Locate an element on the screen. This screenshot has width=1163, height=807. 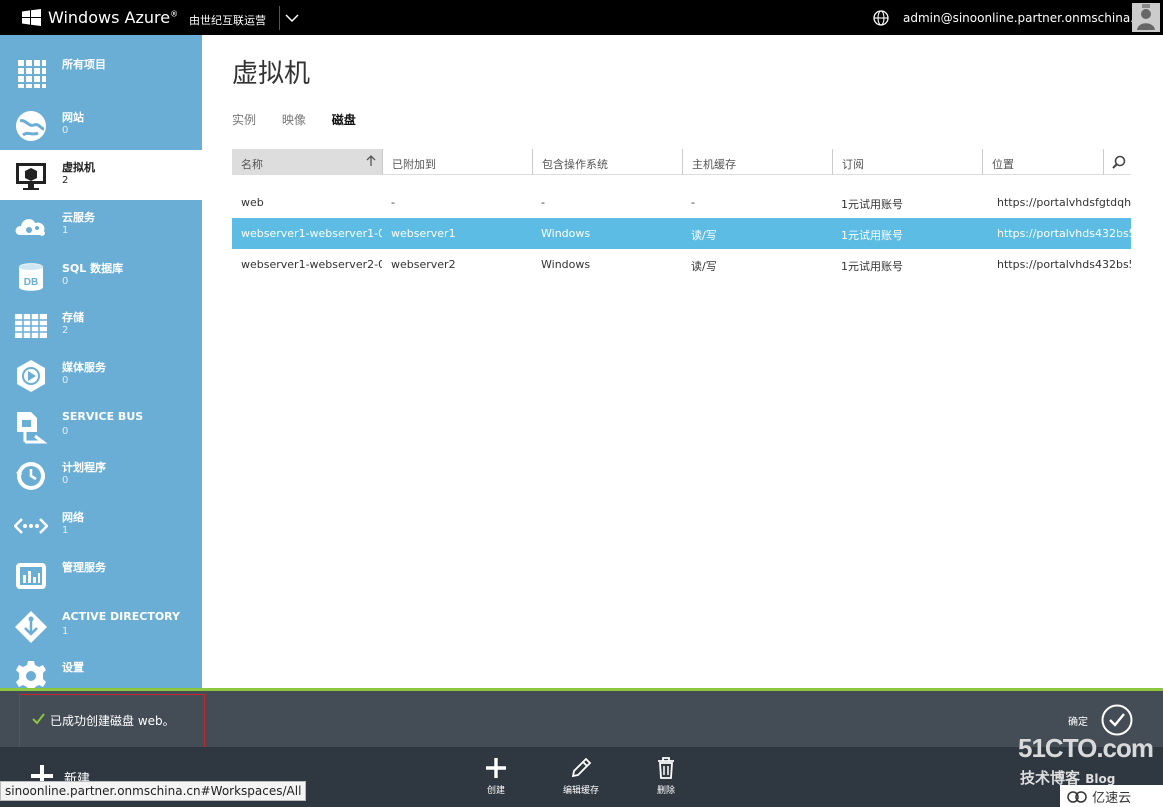
sidebar-item-label: 网络 is located at coordinates (73, 517).